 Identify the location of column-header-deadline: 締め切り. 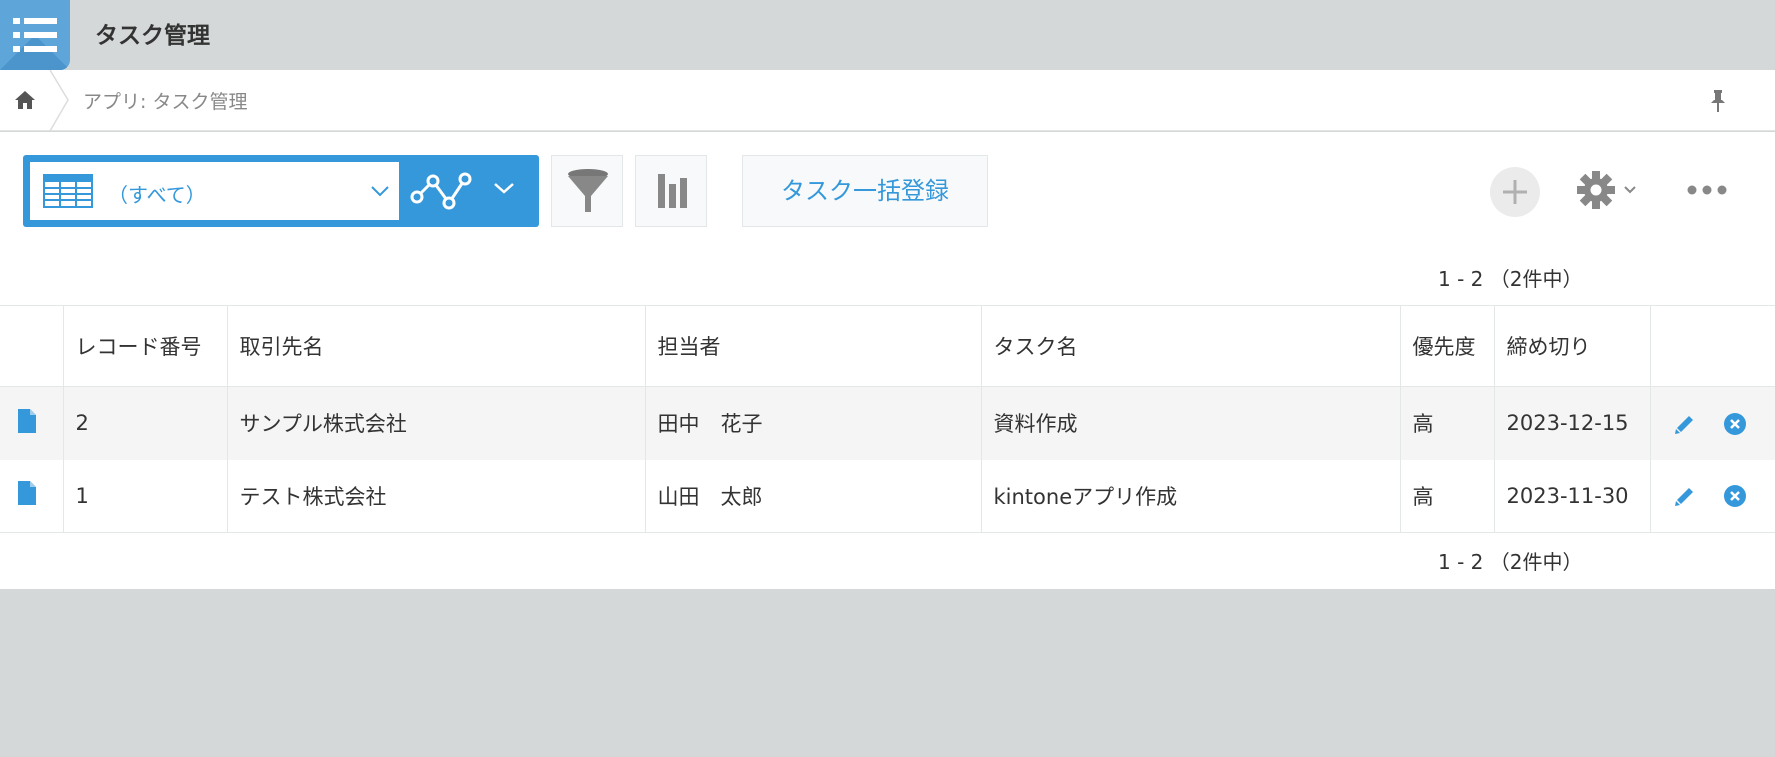
(1571, 346).